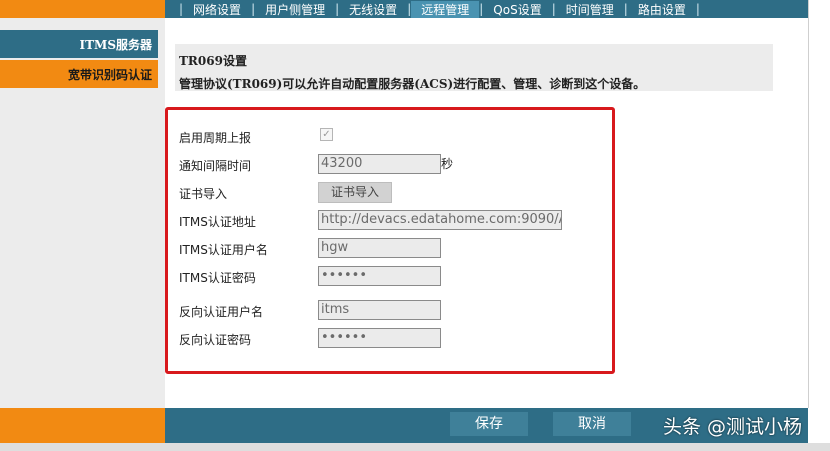 Image resolution: width=830 pixels, height=451 pixels. What do you see at coordinates (79, 44) in the screenshot?
I see `sidebar-item-itms-server: ITMS服务器` at bounding box center [79, 44].